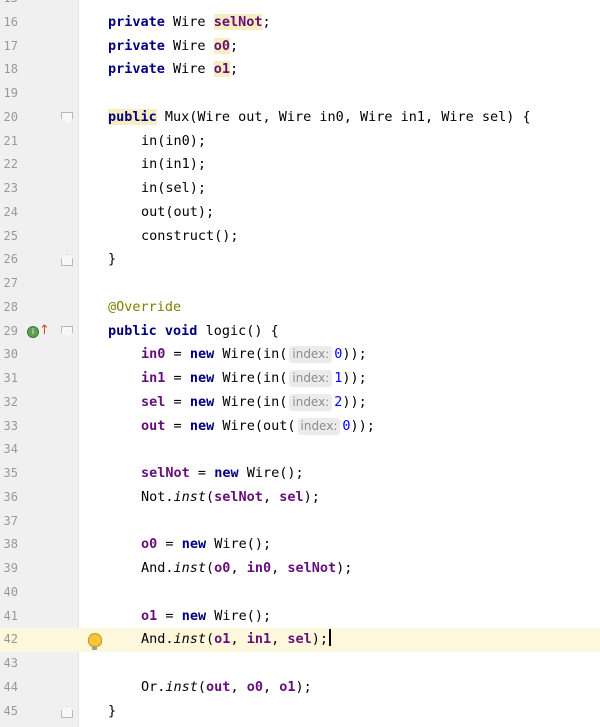 This screenshot has height=727, width=600. What do you see at coordinates (300, 237) in the screenshot?
I see `code-line: 25 construct();` at bounding box center [300, 237].